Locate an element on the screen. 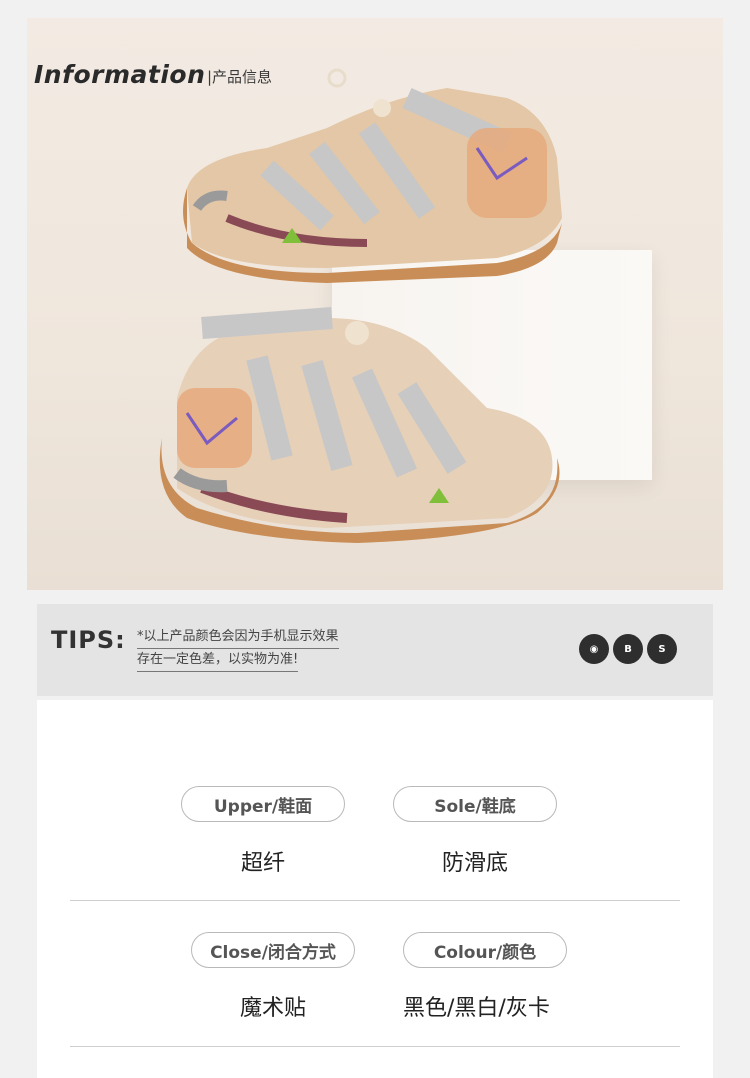 This screenshot has width=750, height=1078. brand-badges: ◉ B S is located at coordinates (628, 649).